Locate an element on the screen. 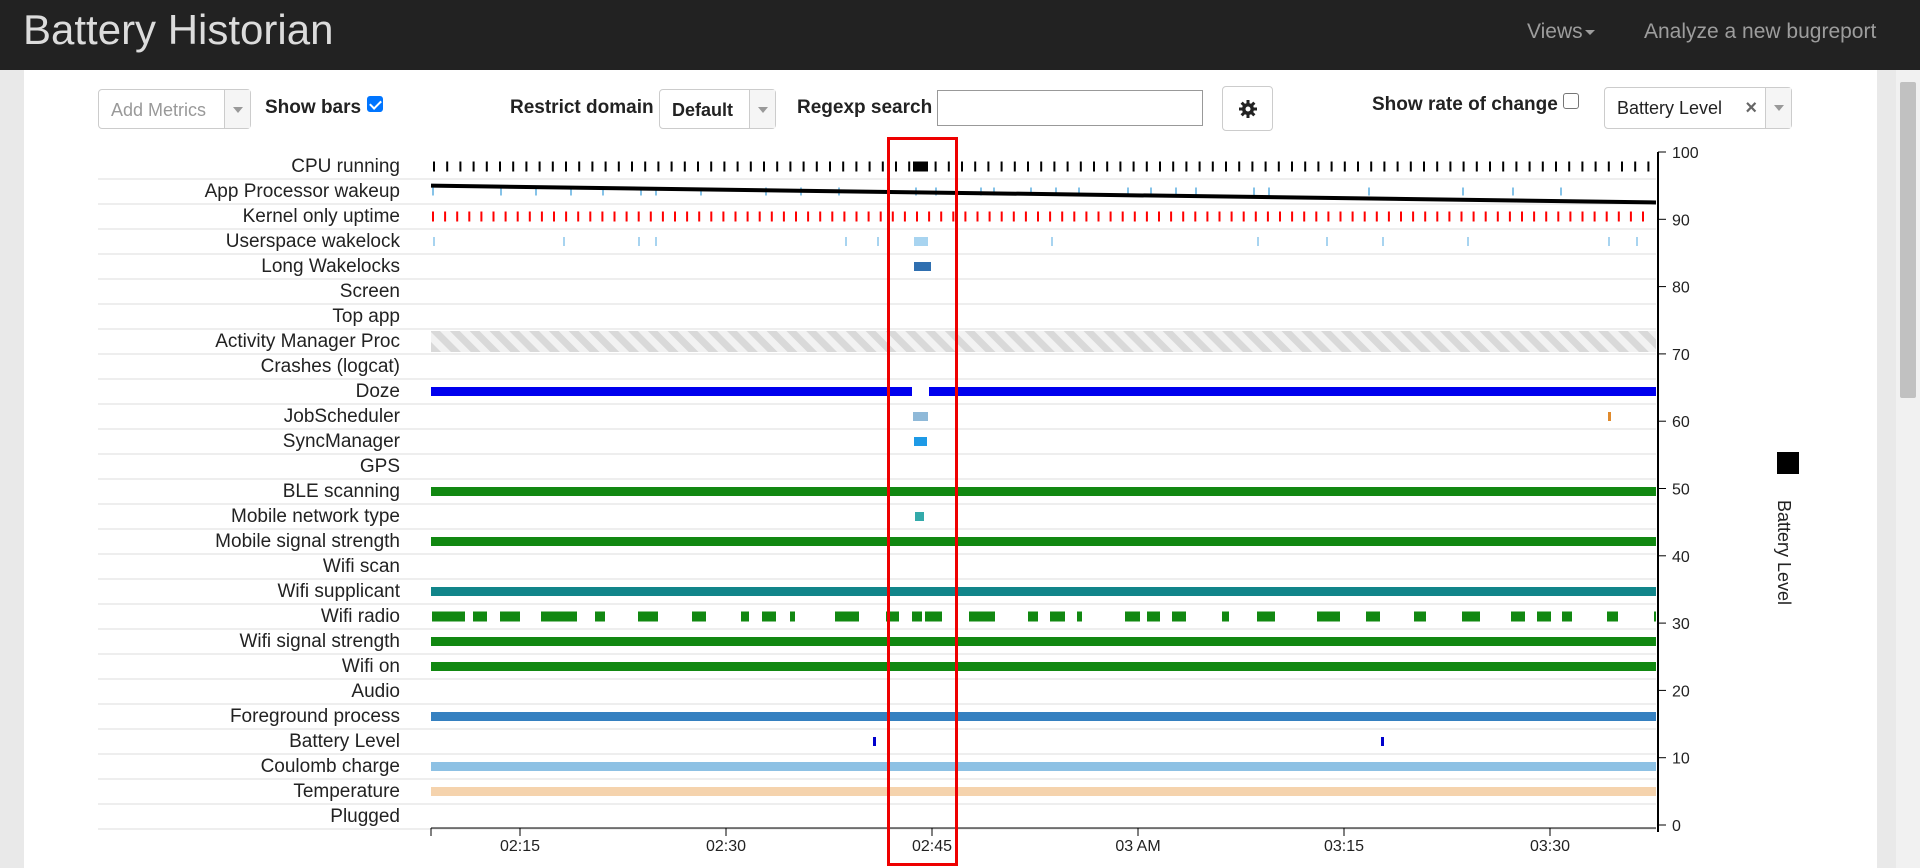 Image resolution: width=1920 pixels, height=868 pixels. foreground-process-bar is located at coordinates (1043, 716).